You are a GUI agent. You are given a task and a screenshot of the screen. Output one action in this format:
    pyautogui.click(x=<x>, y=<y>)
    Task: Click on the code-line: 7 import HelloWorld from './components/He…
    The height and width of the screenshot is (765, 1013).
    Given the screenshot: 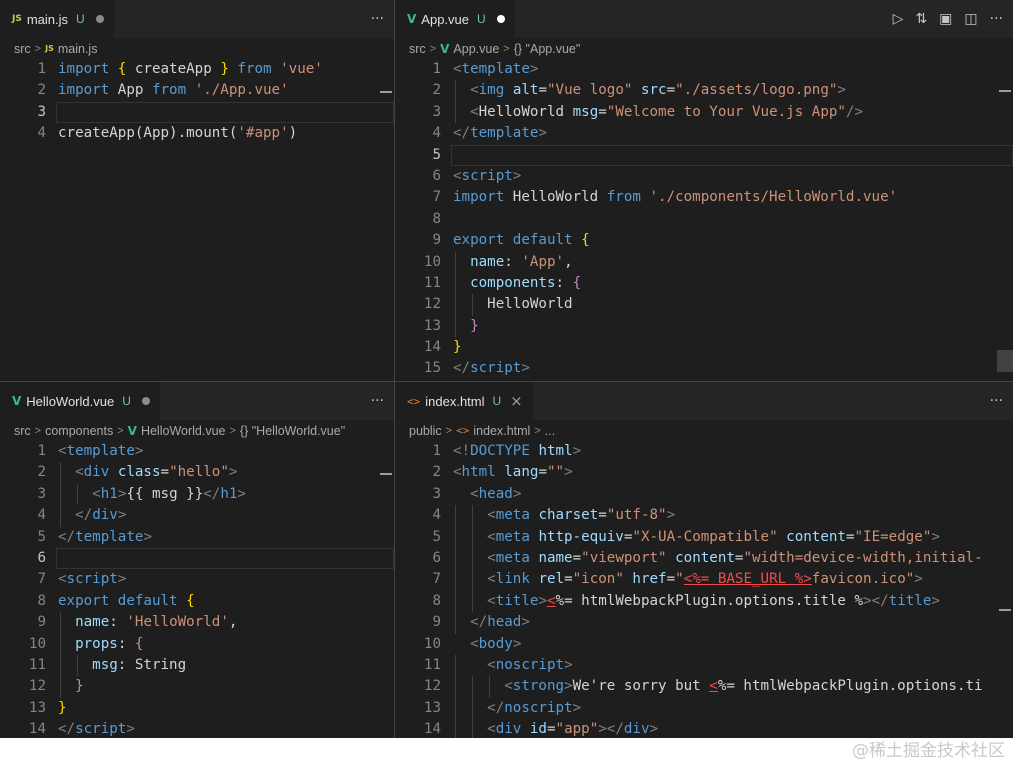 What is the action you would take?
    pyautogui.click(x=704, y=197)
    